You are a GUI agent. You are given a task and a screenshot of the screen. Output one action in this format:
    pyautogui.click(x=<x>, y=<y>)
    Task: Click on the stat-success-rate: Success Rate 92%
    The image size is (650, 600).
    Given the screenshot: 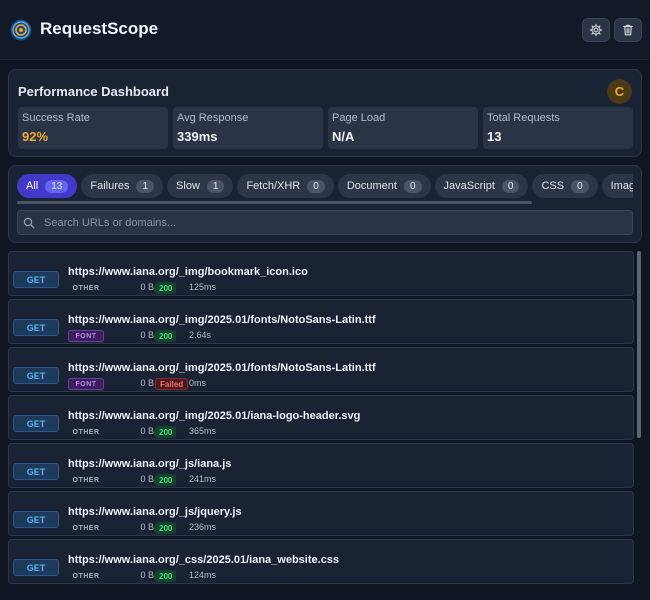 What is the action you would take?
    pyautogui.click(x=93, y=128)
    